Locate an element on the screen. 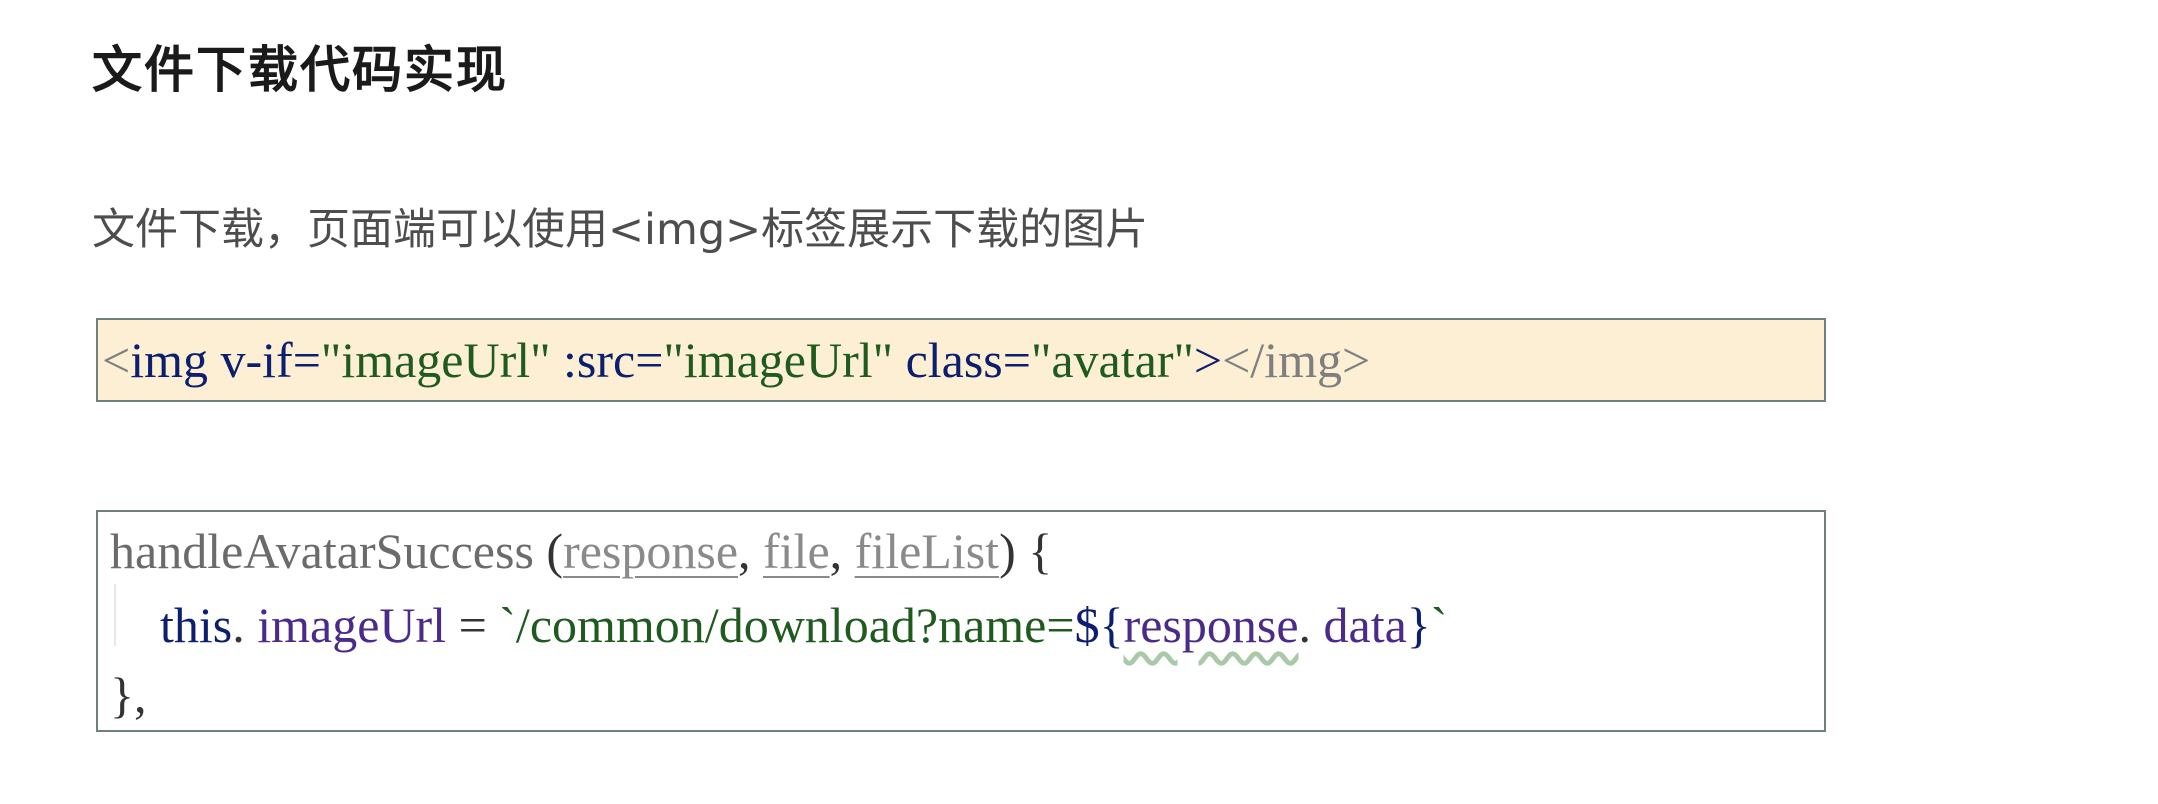 The height and width of the screenshot is (804, 2158). code-token: v-if= is located at coordinates (264, 360).